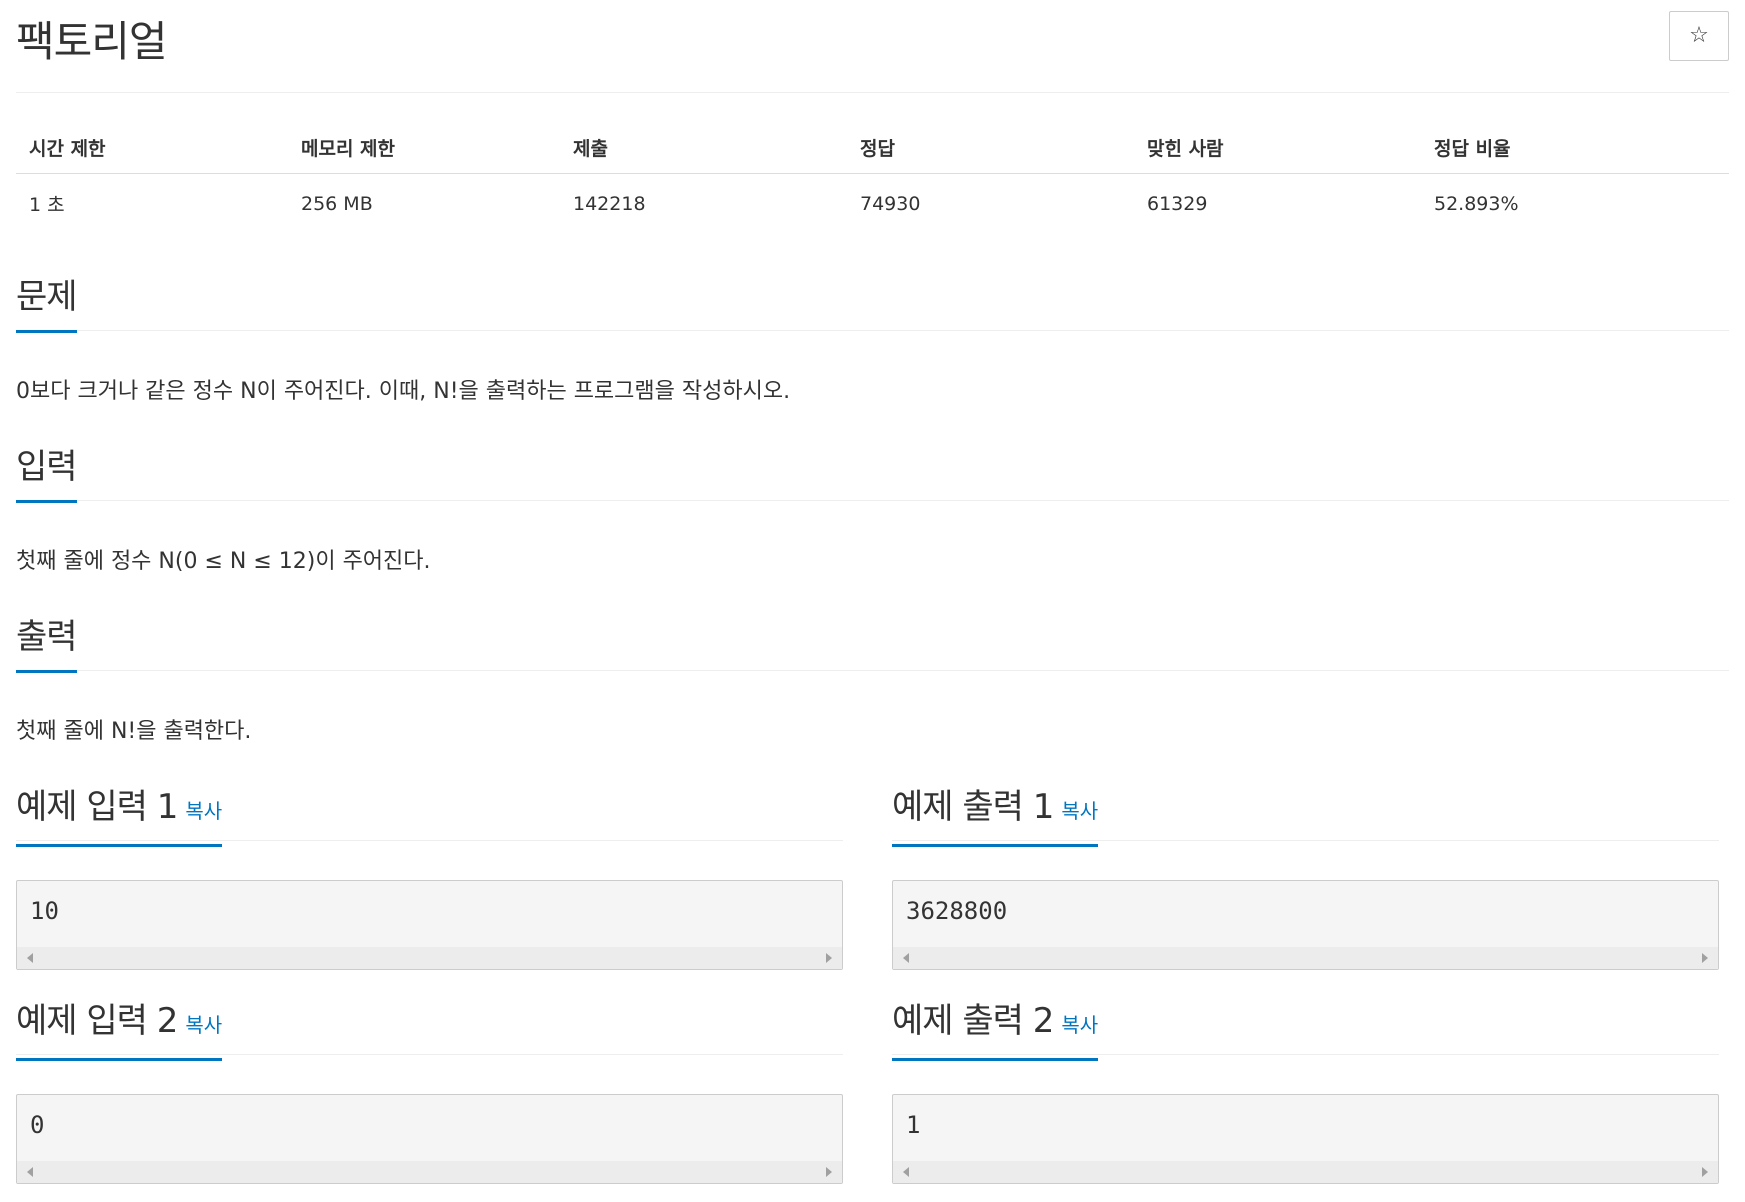  Describe the element at coordinates (1177, 203) in the screenshot. I see `value-solved-users: 61329` at that location.